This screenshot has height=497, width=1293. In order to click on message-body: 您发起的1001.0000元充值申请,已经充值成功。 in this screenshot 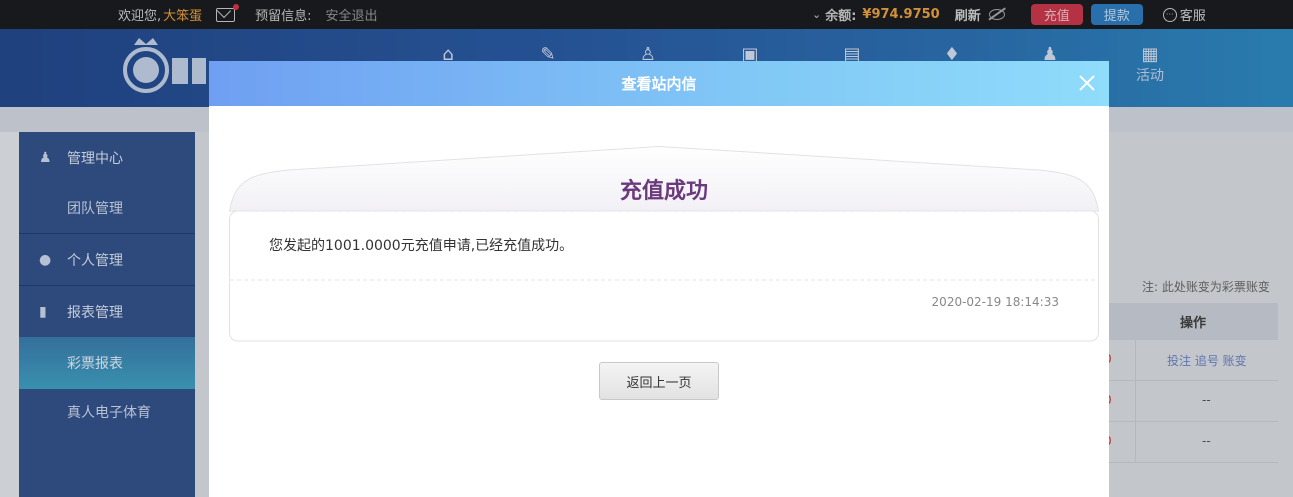, I will do `click(421, 246)`.